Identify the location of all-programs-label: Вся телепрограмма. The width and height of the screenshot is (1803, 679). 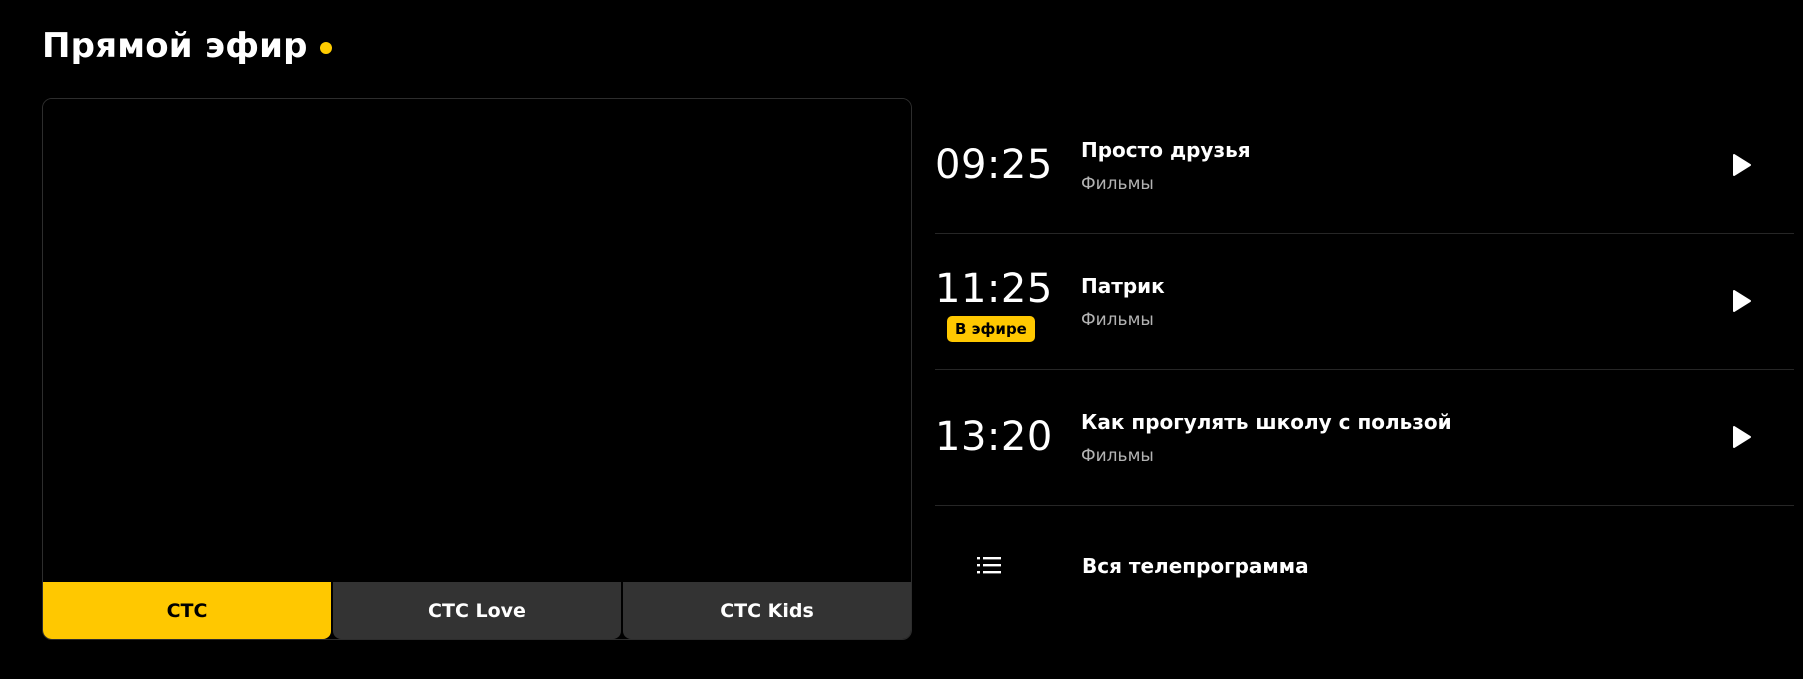
(1195, 566).